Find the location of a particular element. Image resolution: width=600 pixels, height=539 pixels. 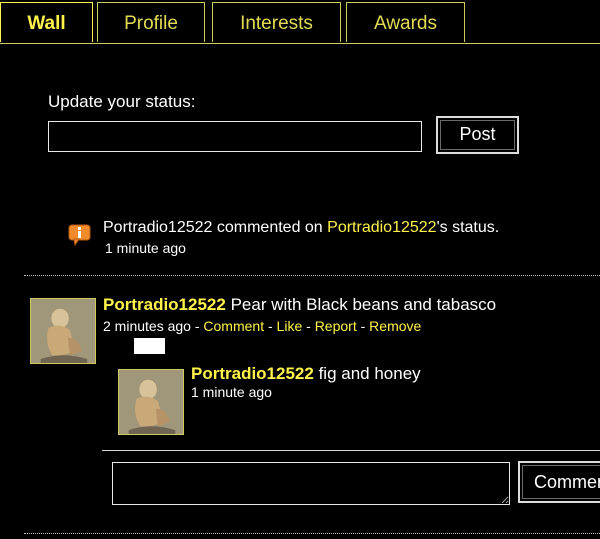

tab-awards: Awards is located at coordinates (405, 22).